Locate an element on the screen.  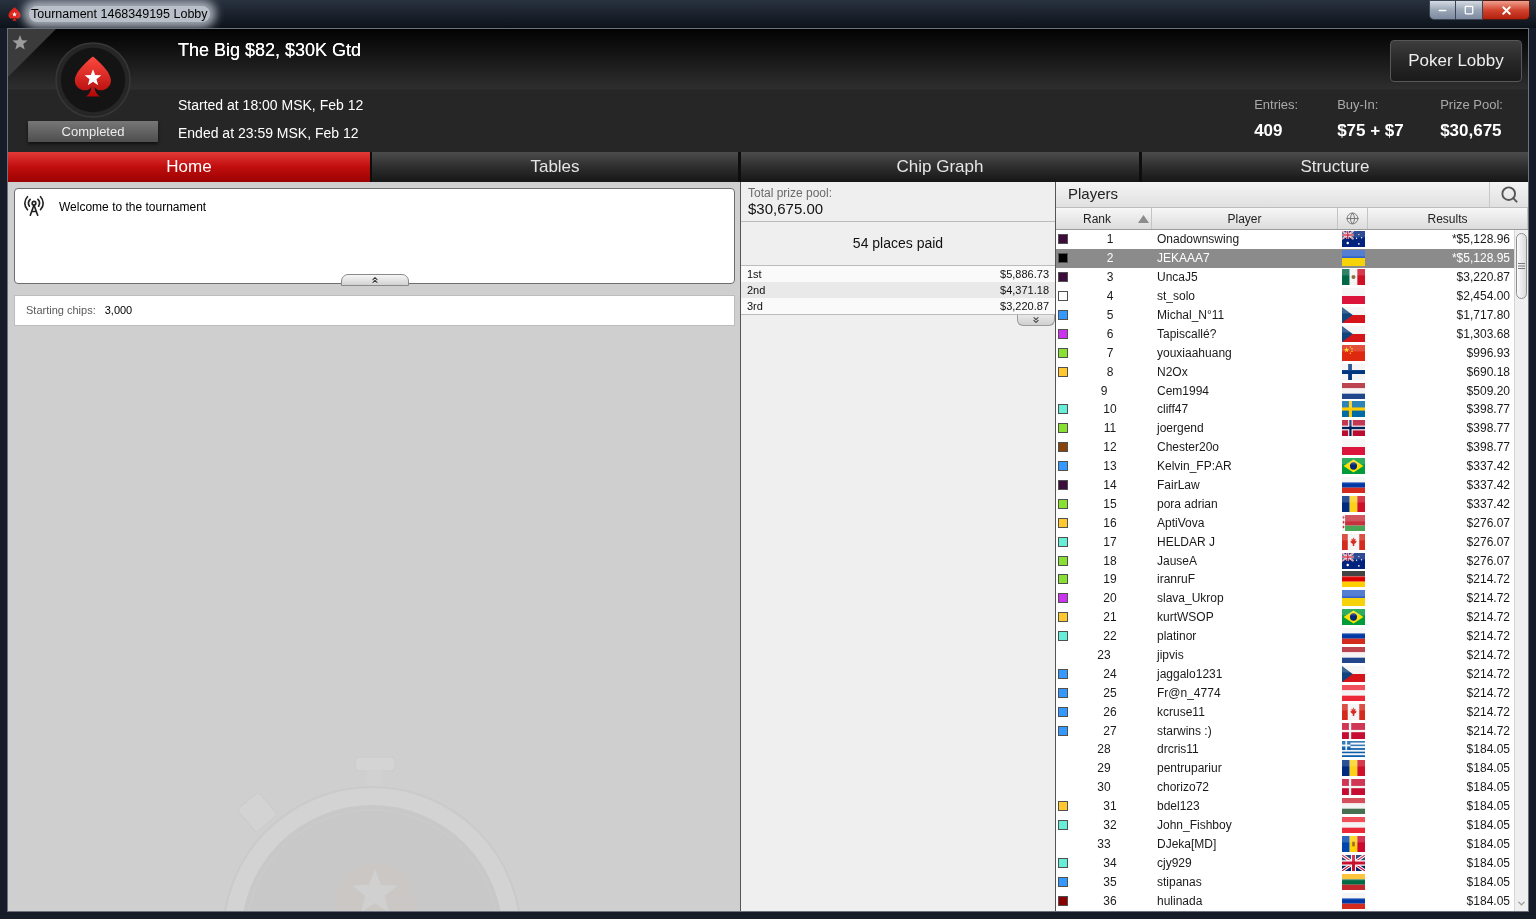
rank-number: 32 is located at coordinates (1110, 826).